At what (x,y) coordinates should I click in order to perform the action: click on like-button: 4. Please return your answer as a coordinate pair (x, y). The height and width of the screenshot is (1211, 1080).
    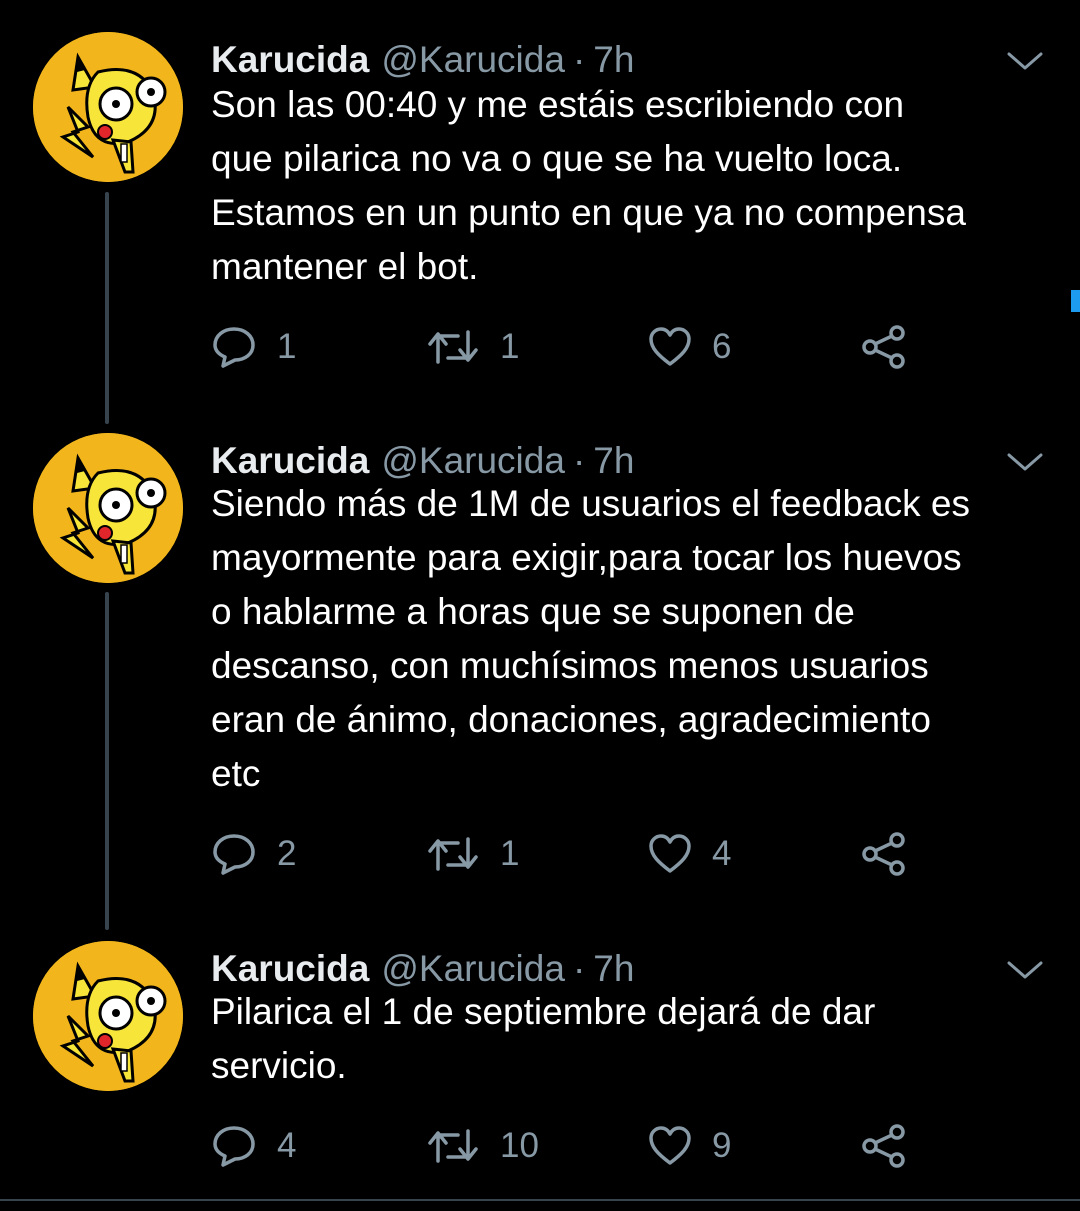
    Looking at the image, I should click on (689, 854).